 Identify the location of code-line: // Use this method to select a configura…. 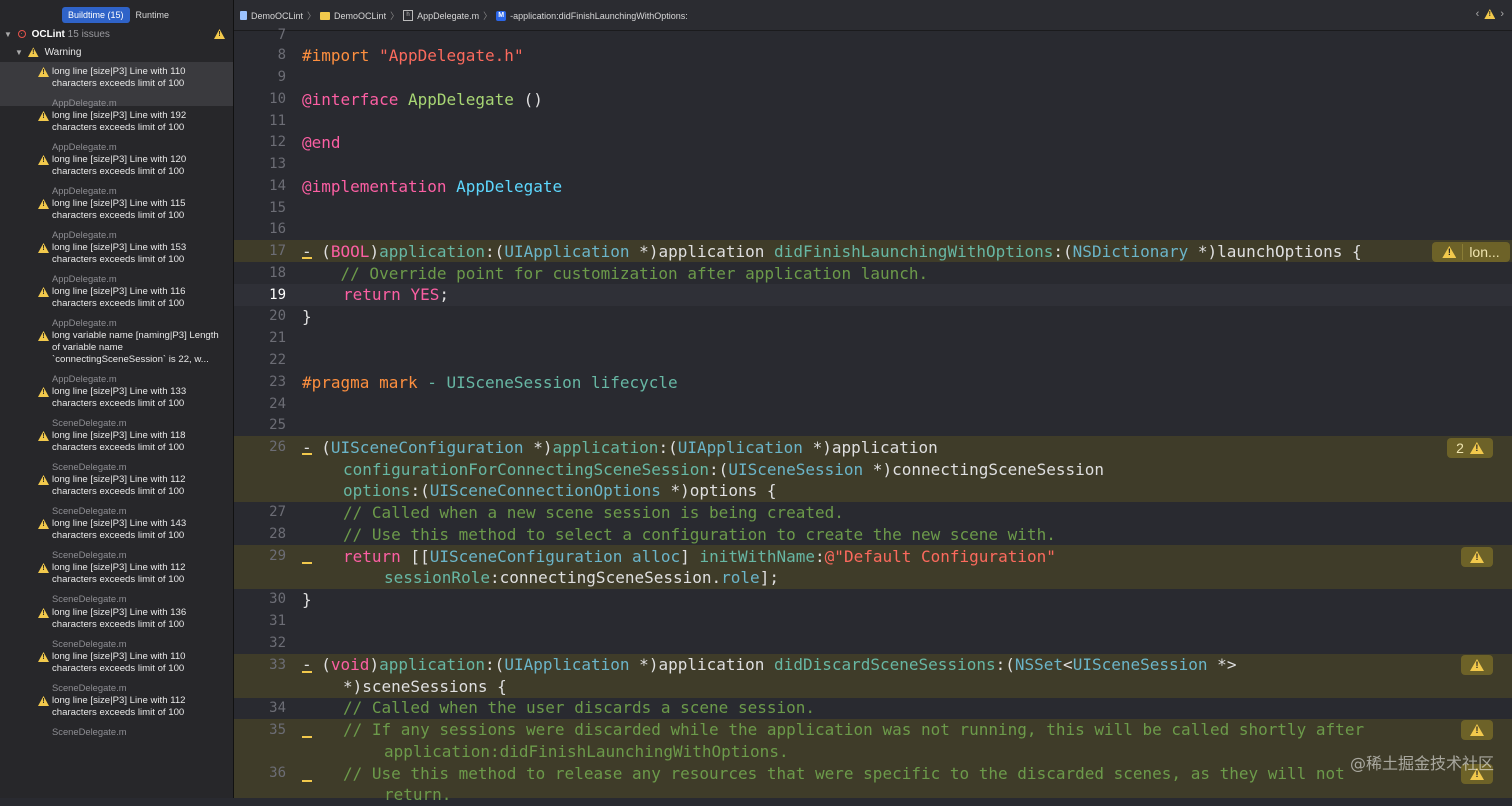
(699, 534).